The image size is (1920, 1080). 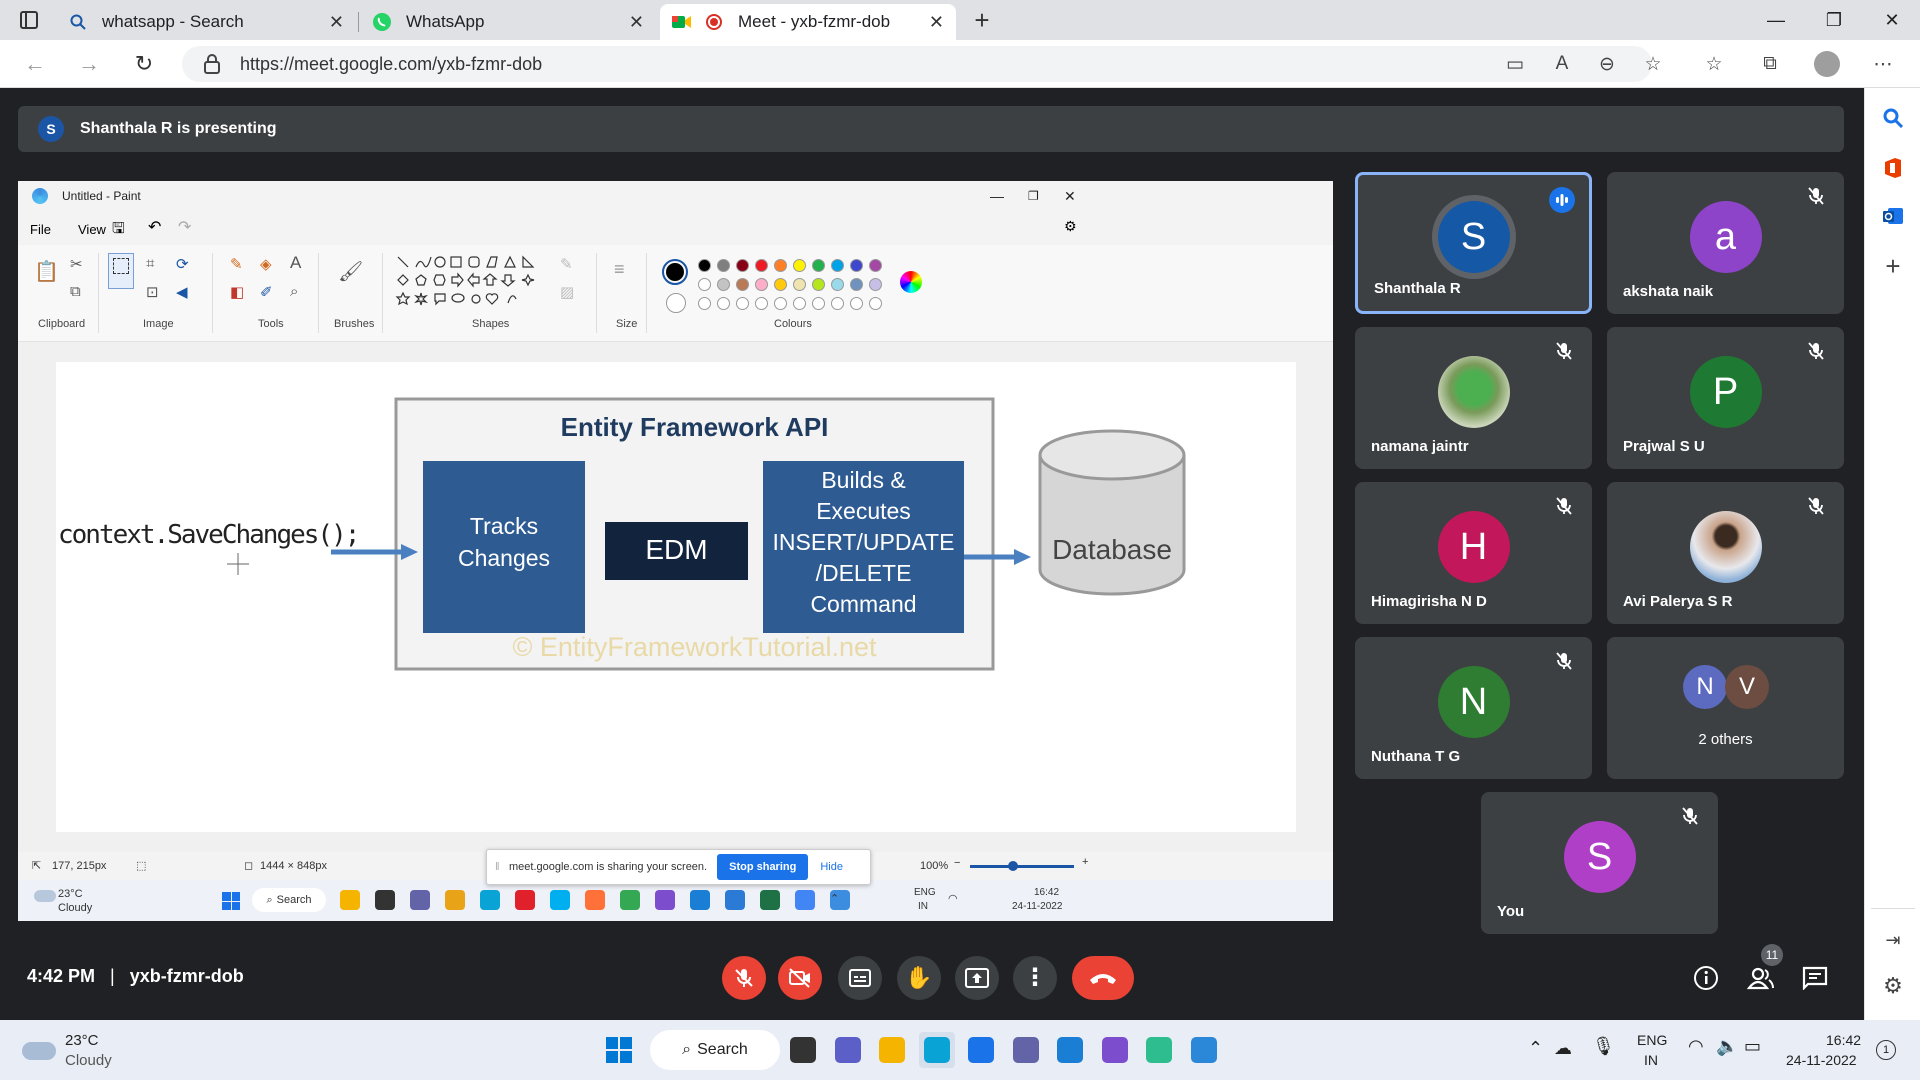 I want to click on color-picker-icon: ✐, so click(x=266, y=292).